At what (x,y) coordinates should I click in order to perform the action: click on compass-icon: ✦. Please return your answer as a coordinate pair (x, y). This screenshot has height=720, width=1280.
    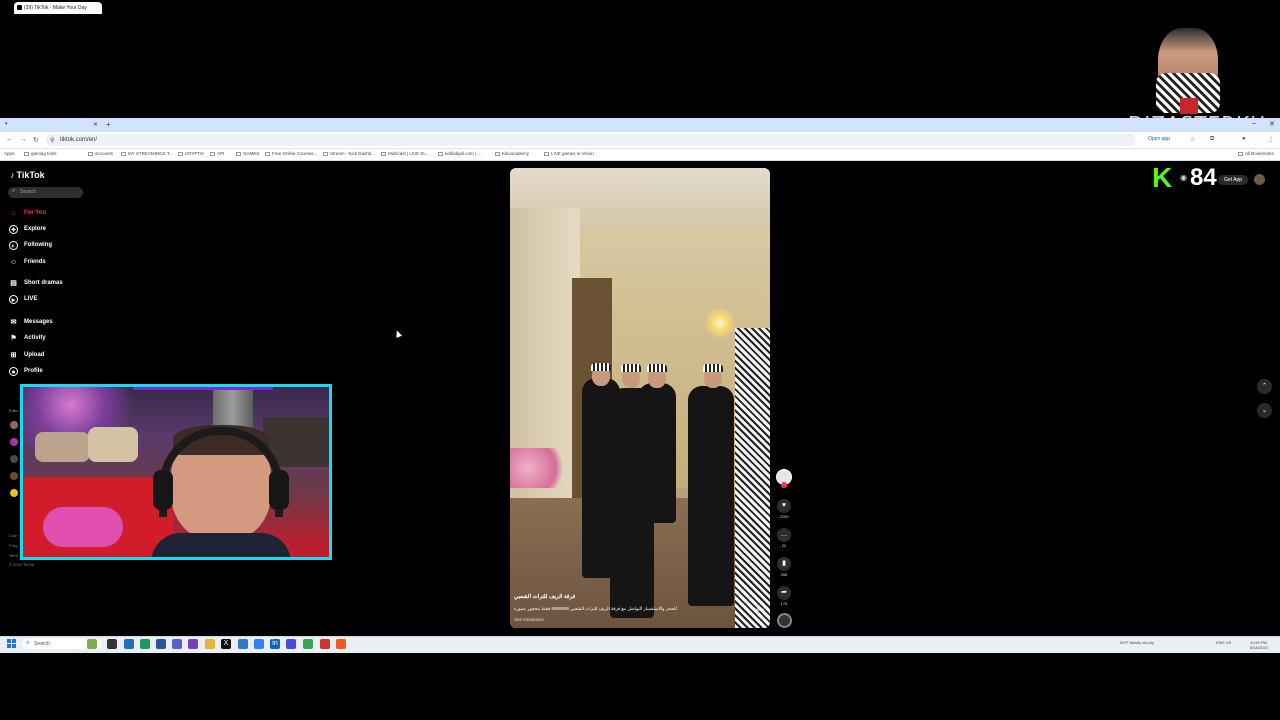
    Looking at the image, I should click on (13, 229).